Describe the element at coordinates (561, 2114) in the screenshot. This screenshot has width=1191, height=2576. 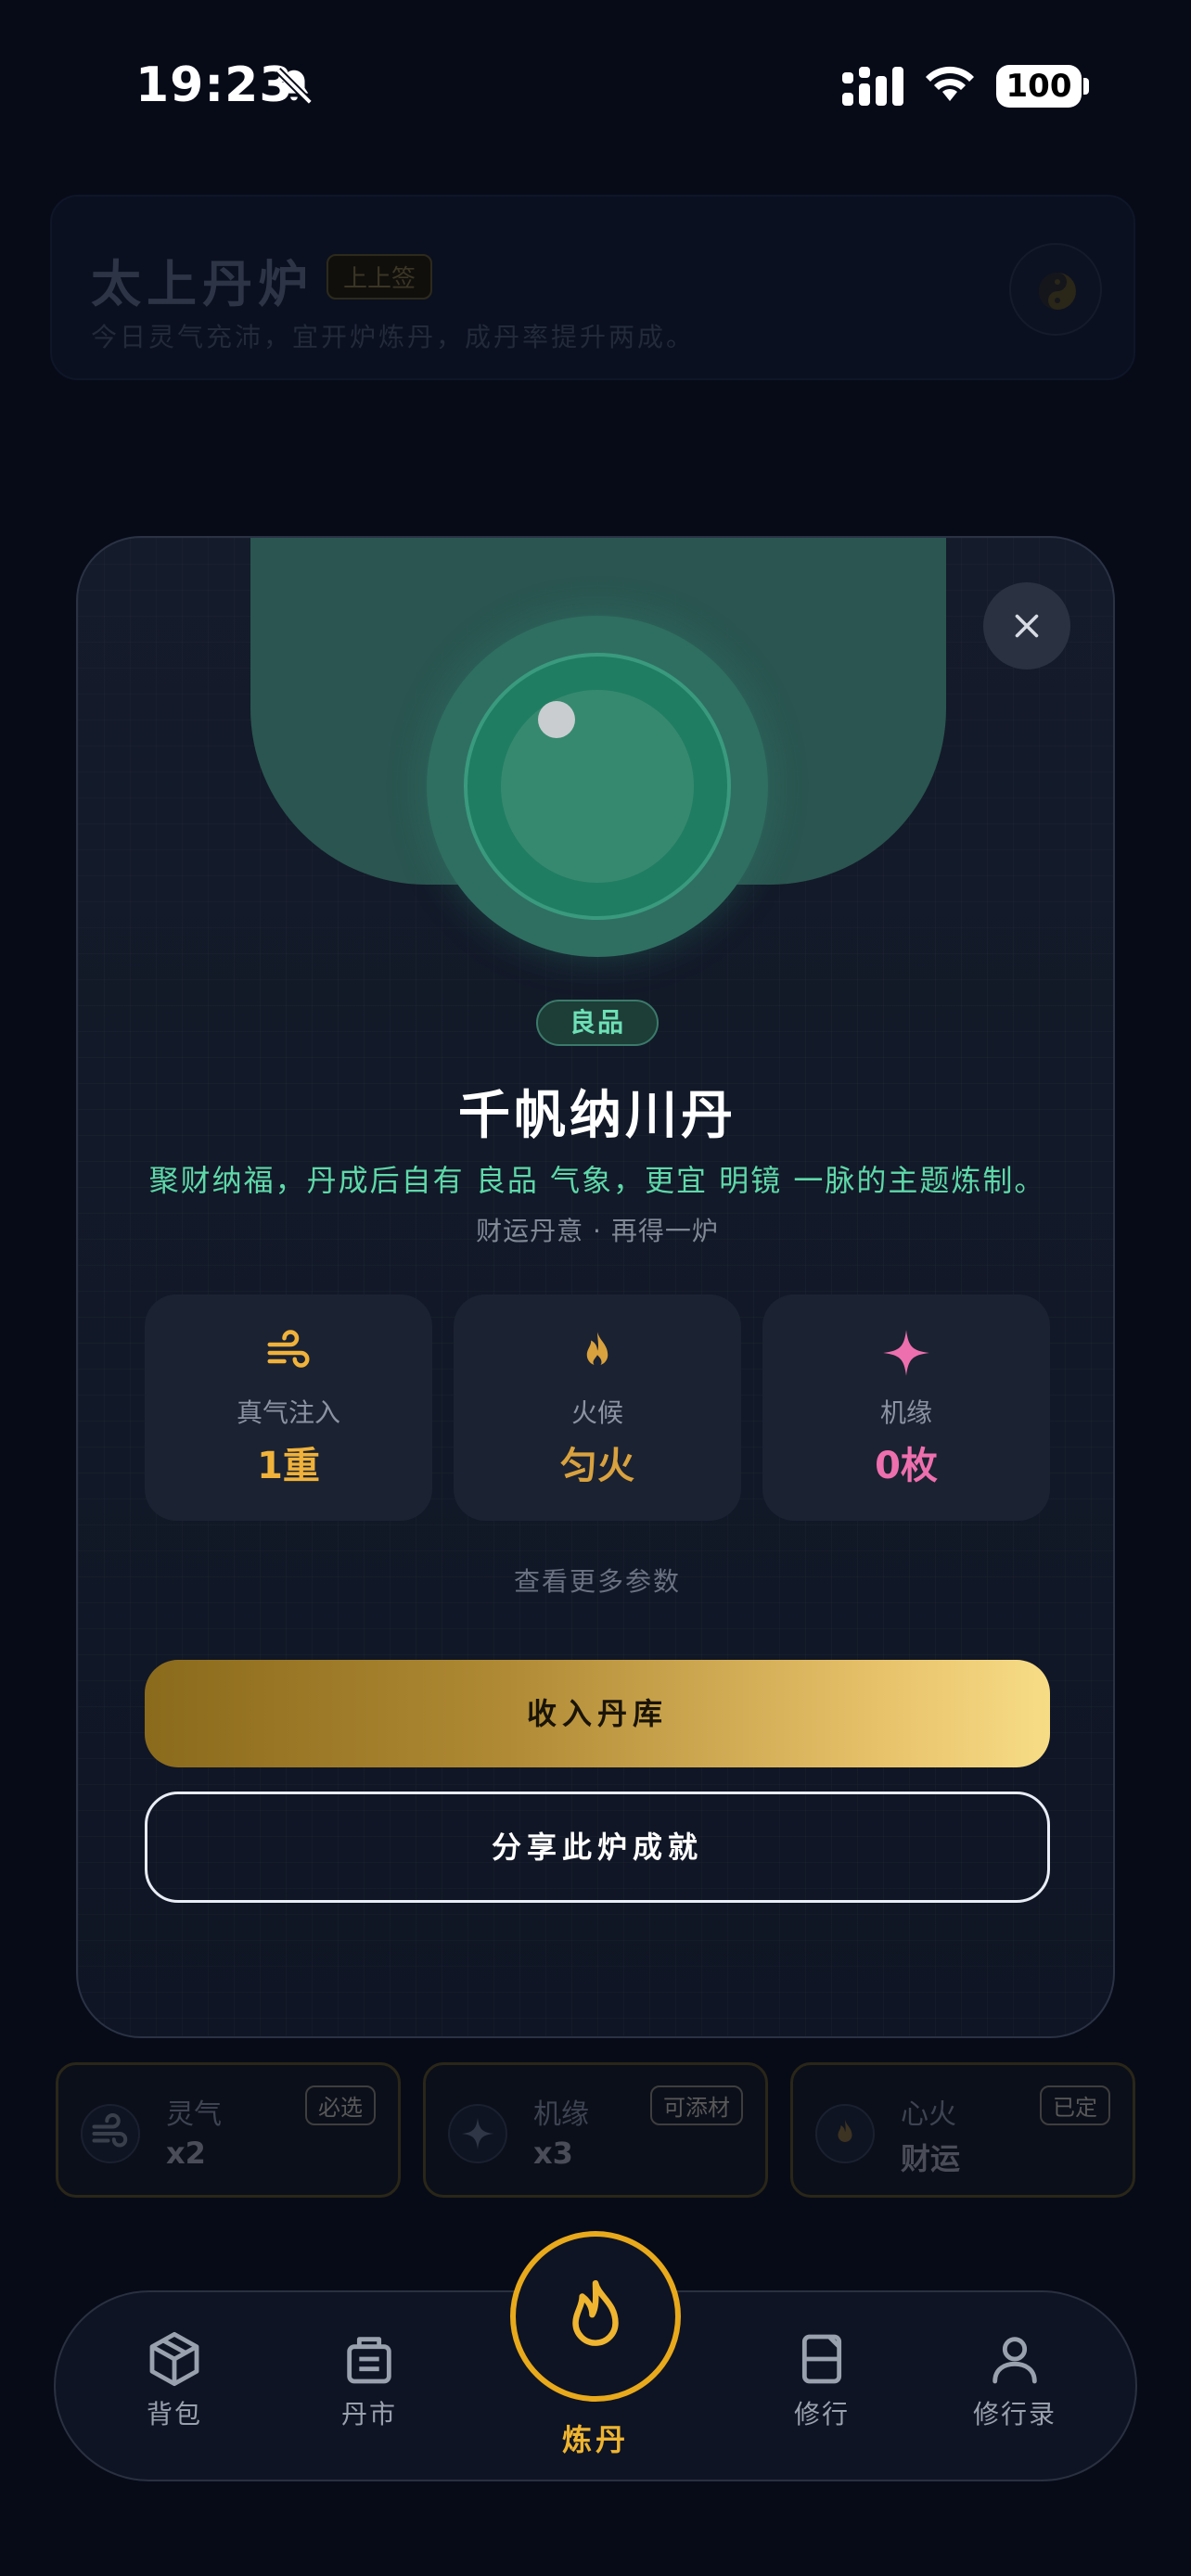
I see `ingredient-label: 机缘` at that location.